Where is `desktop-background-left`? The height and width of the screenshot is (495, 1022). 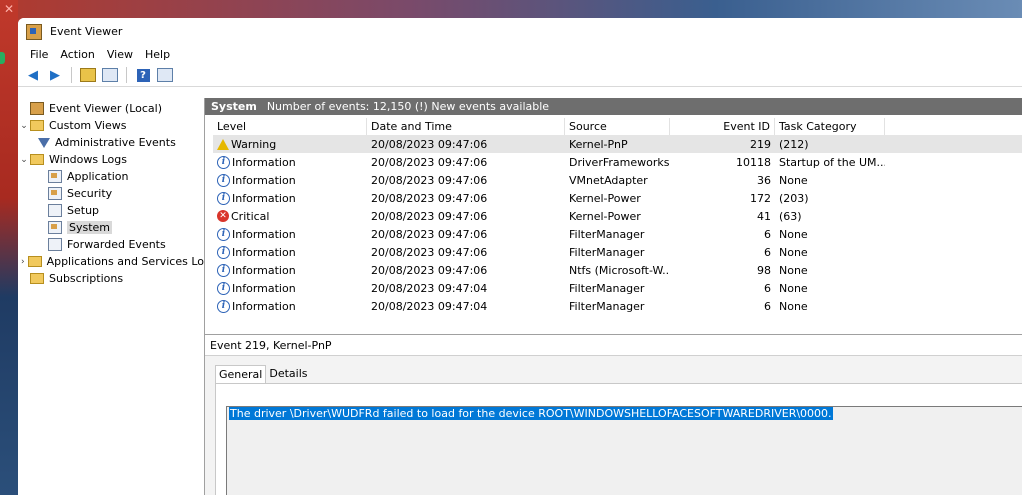
desktop-background-left is located at coordinates (9, 247).